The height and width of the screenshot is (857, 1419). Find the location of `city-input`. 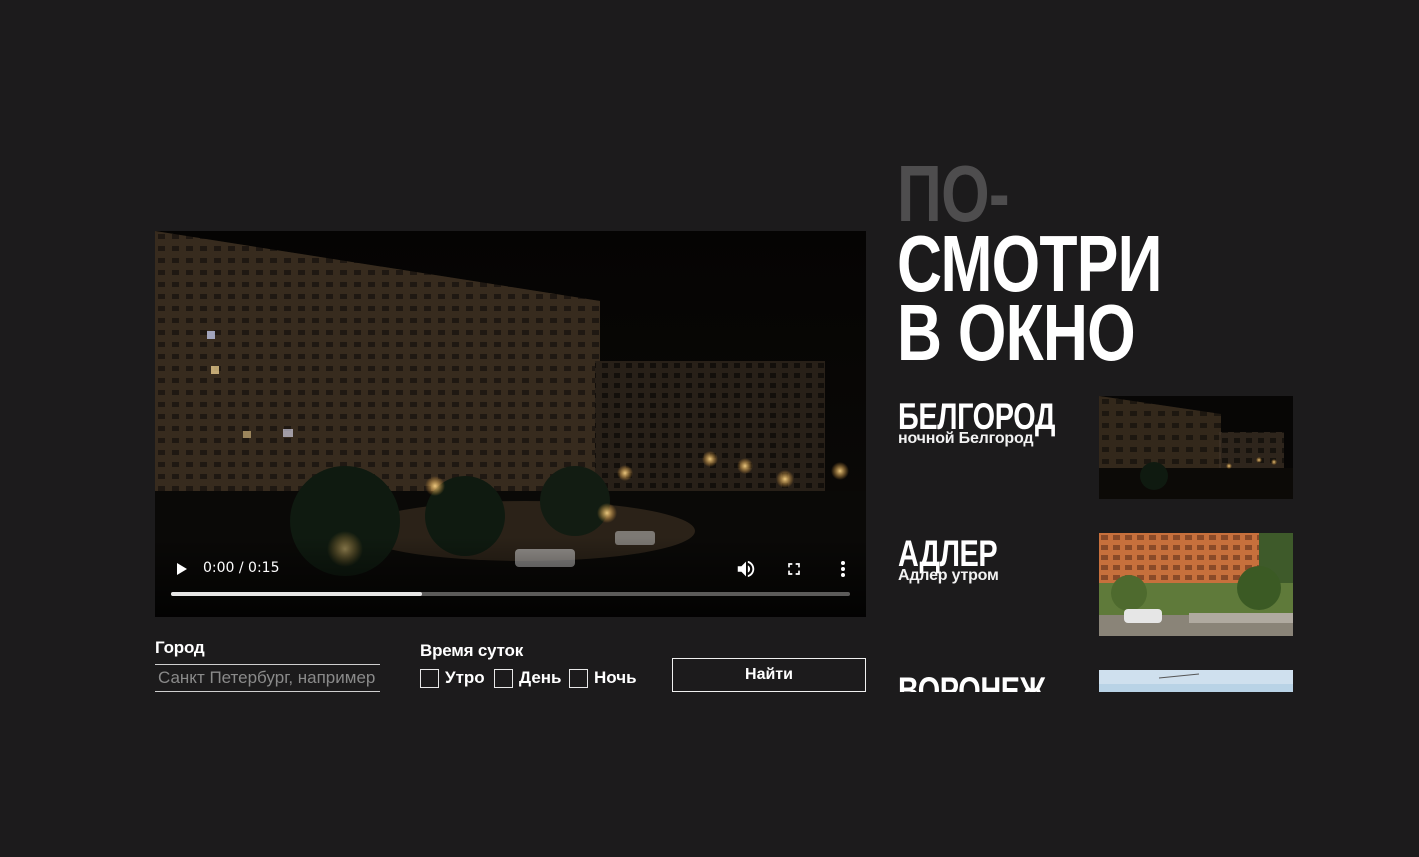

city-input is located at coordinates (267, 678).